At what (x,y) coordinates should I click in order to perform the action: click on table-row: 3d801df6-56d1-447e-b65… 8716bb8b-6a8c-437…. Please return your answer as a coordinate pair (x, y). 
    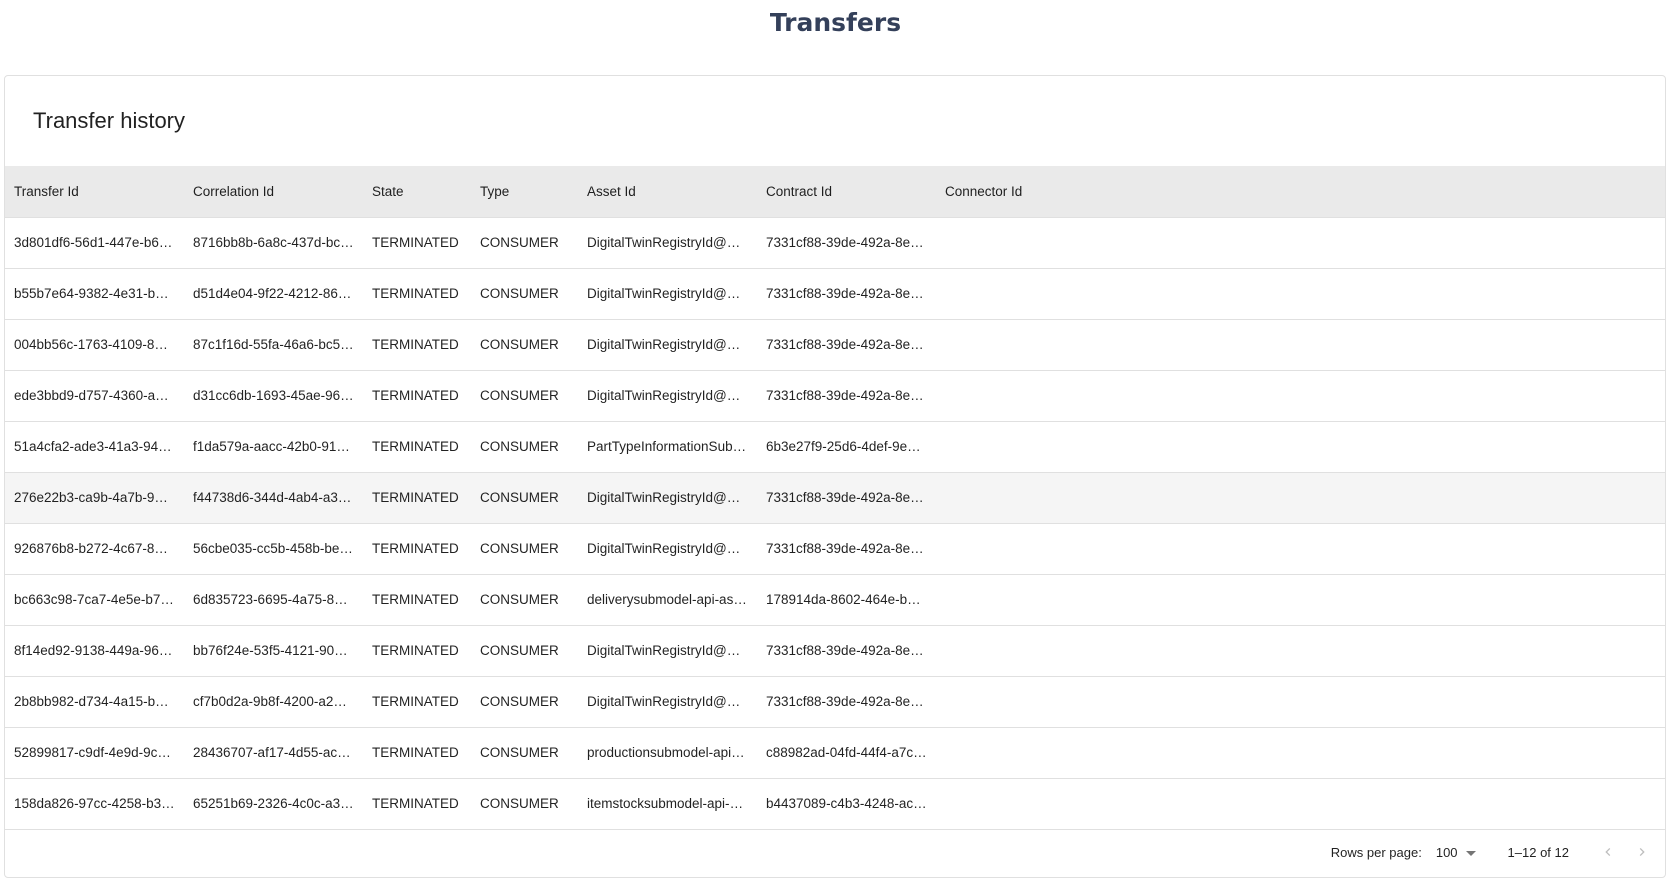
    Looking at the image, I should click on (835, 243).